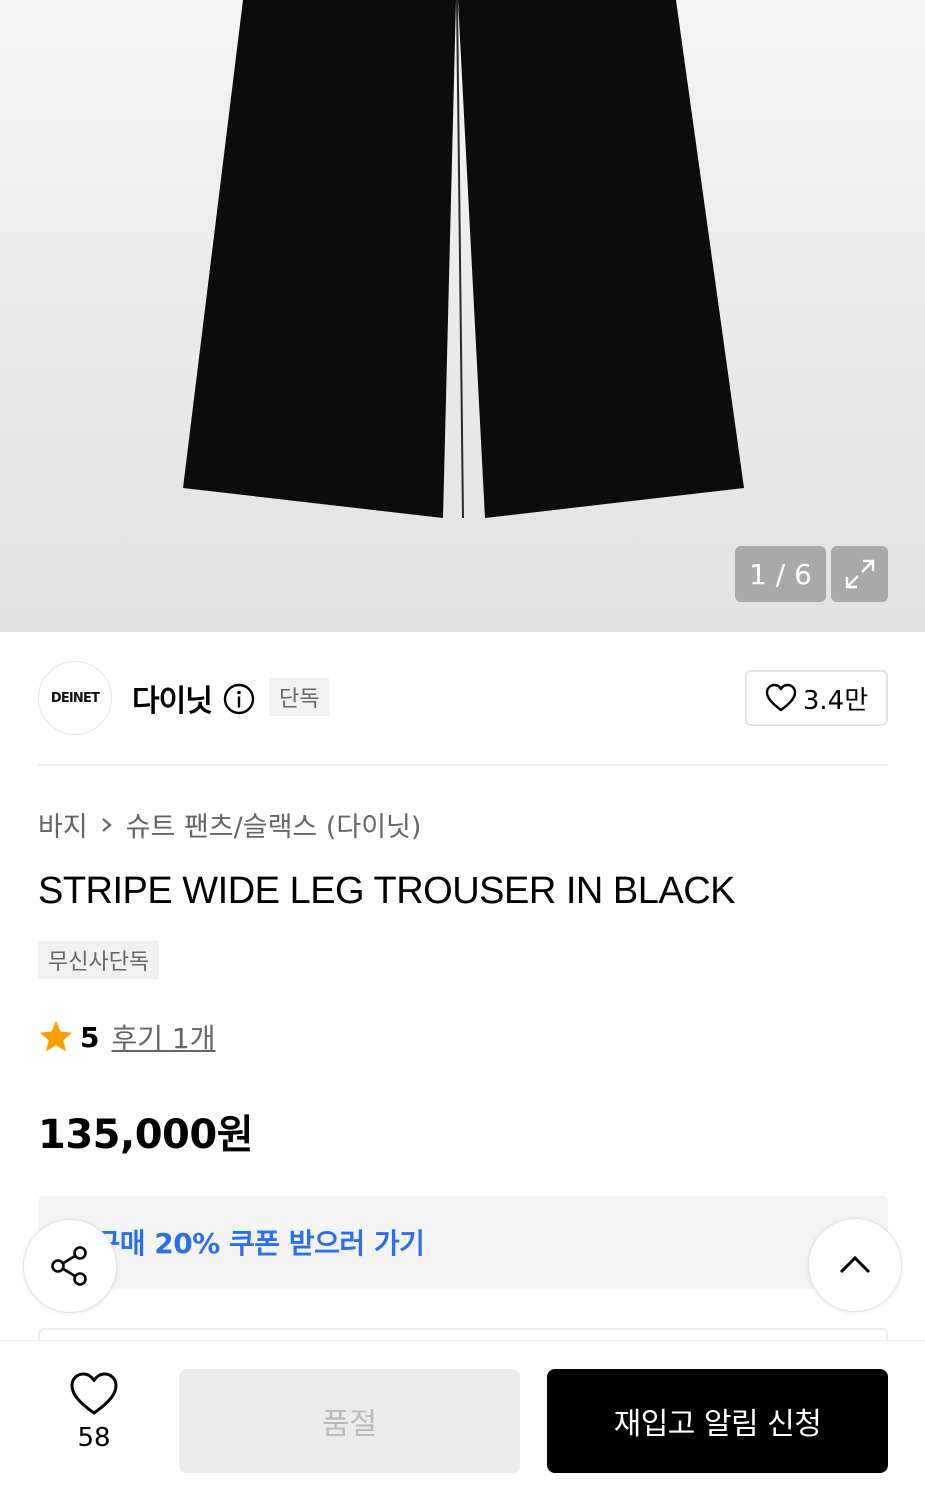 The image size is (925, 1500). What do you see at coordinates (463, 698) in the screenshot?
I see `brand-row: DEINET 다이닛 단독 3.4만` at bounding box center [463, 698].